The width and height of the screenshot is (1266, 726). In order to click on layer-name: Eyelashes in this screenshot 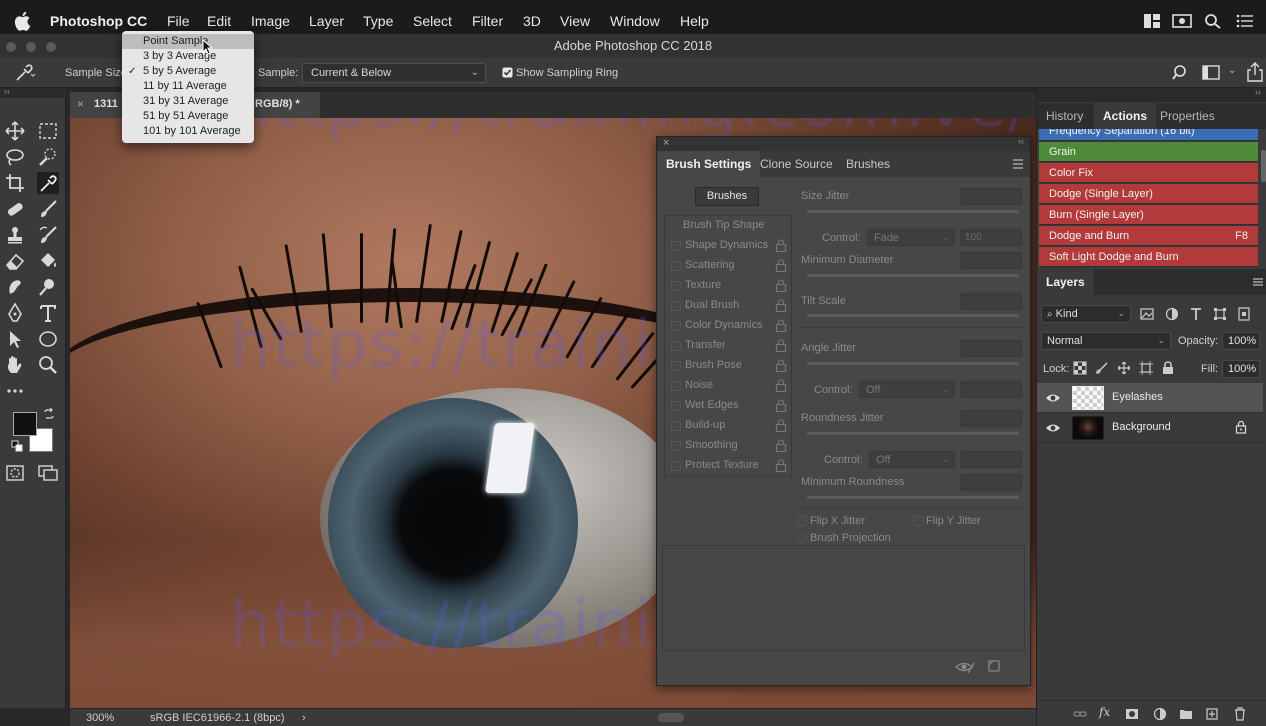, I will do `click(1137, 397)`.